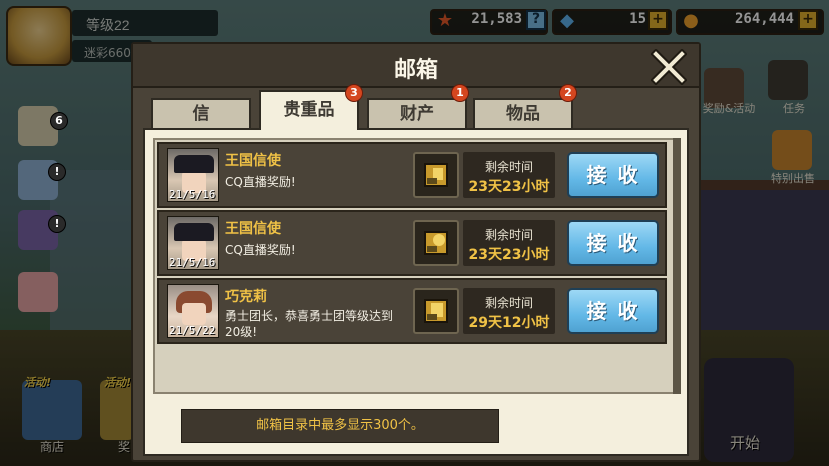  Describe the element at coordinates (568, 93) in the screenshot. I see `tab-items-badge: 2` at that location.